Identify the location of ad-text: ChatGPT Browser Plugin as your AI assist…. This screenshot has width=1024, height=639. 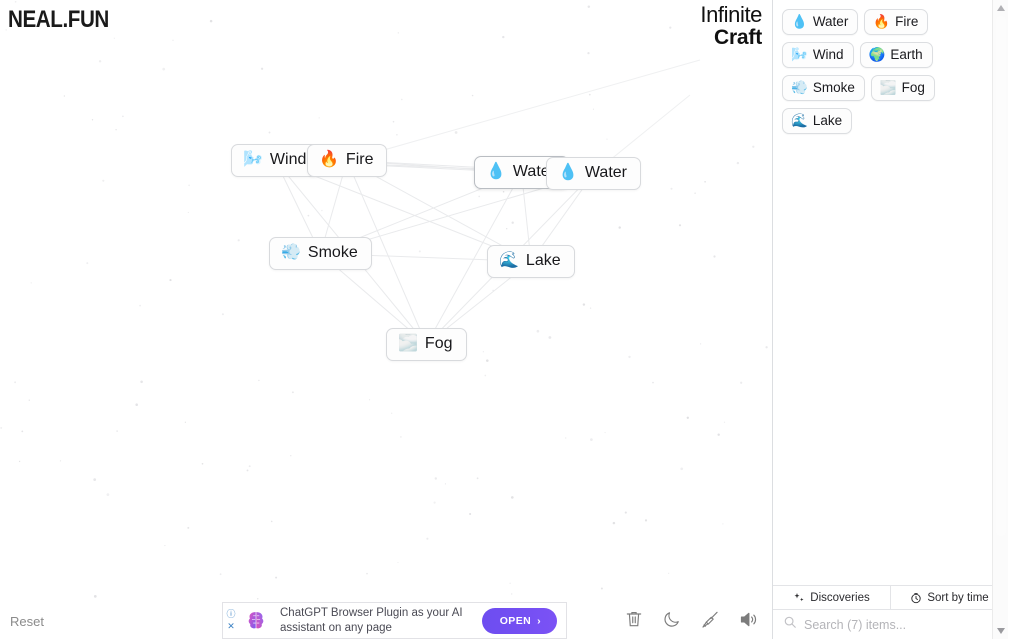
(376, 620).